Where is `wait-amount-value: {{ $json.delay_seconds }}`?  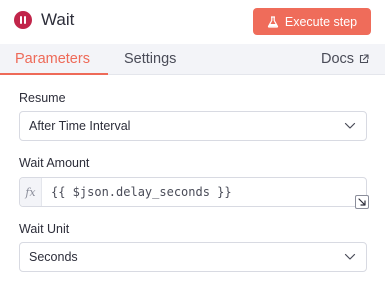 wait-amount-value: {{ $json.delay_seconds }} is located at coordinates (141, 192).